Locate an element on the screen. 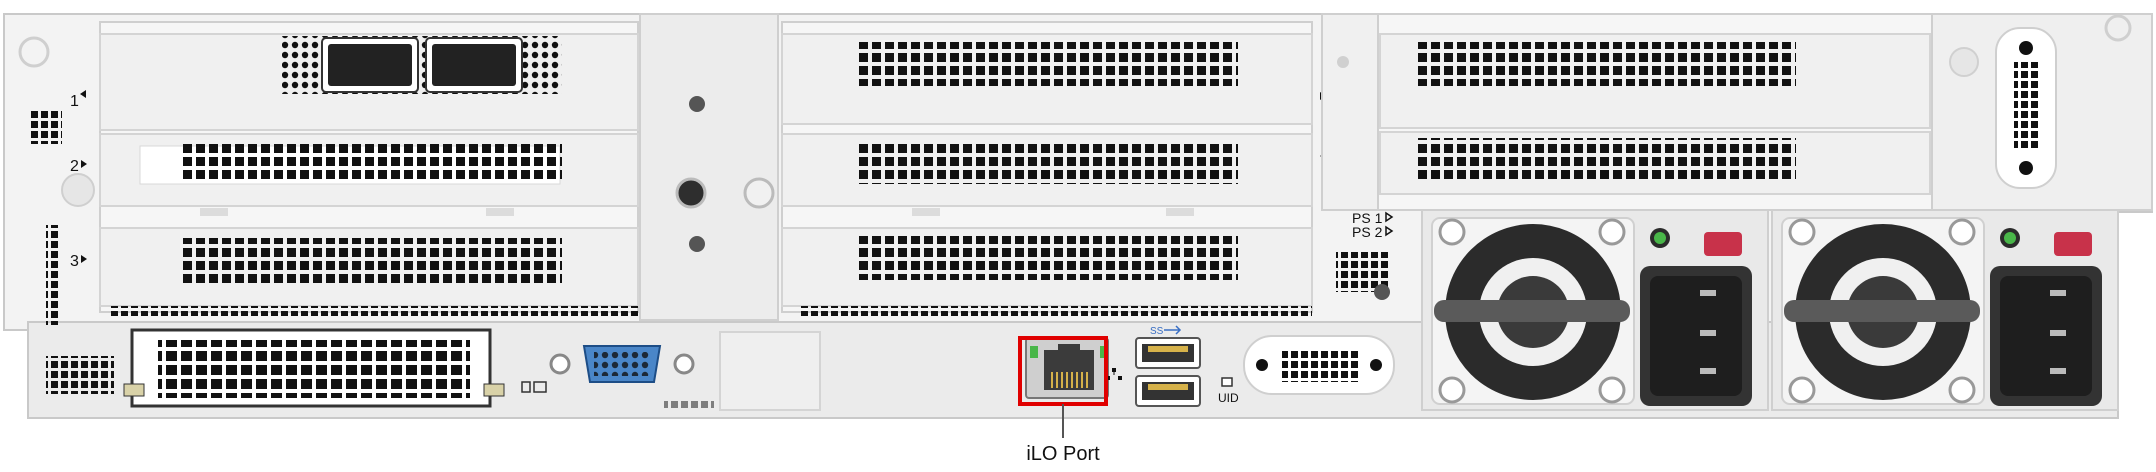 The image size is (2156, 472). ilo-port is located at coordinates (1067, 368).